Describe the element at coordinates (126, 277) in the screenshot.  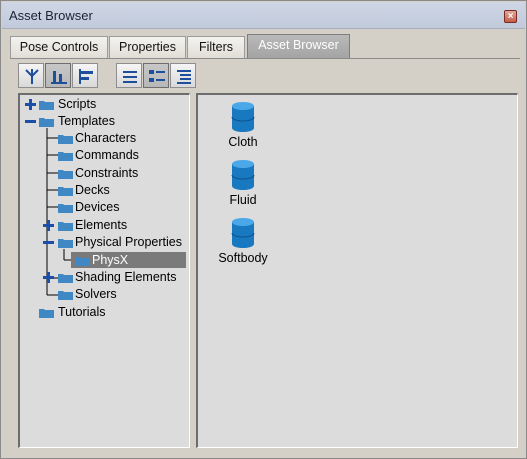
I see `tree-item-label: Shading Elements` at that location.